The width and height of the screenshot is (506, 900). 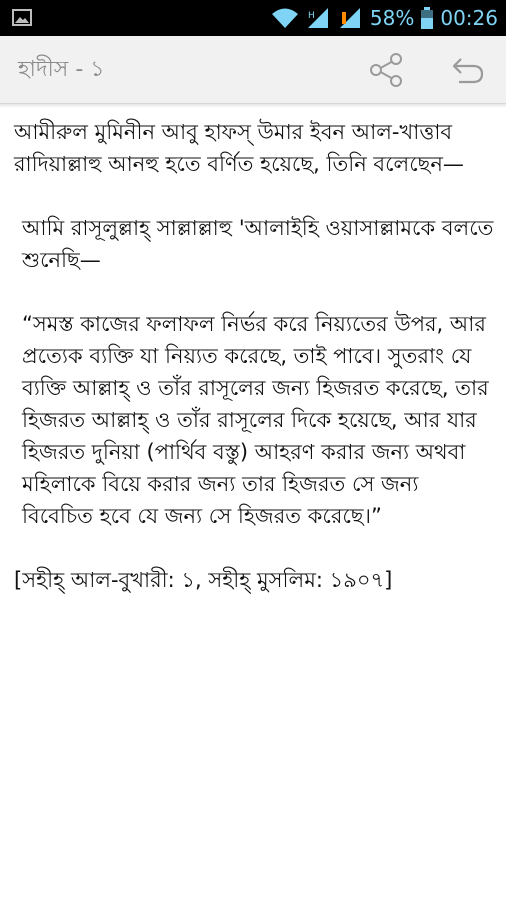 I want to click on hadith-reference: [সহীহ্ আল-বুখারী: ১, সহীহ্ মুসলিম: ১৯০৭], so click(x=203, y=580).